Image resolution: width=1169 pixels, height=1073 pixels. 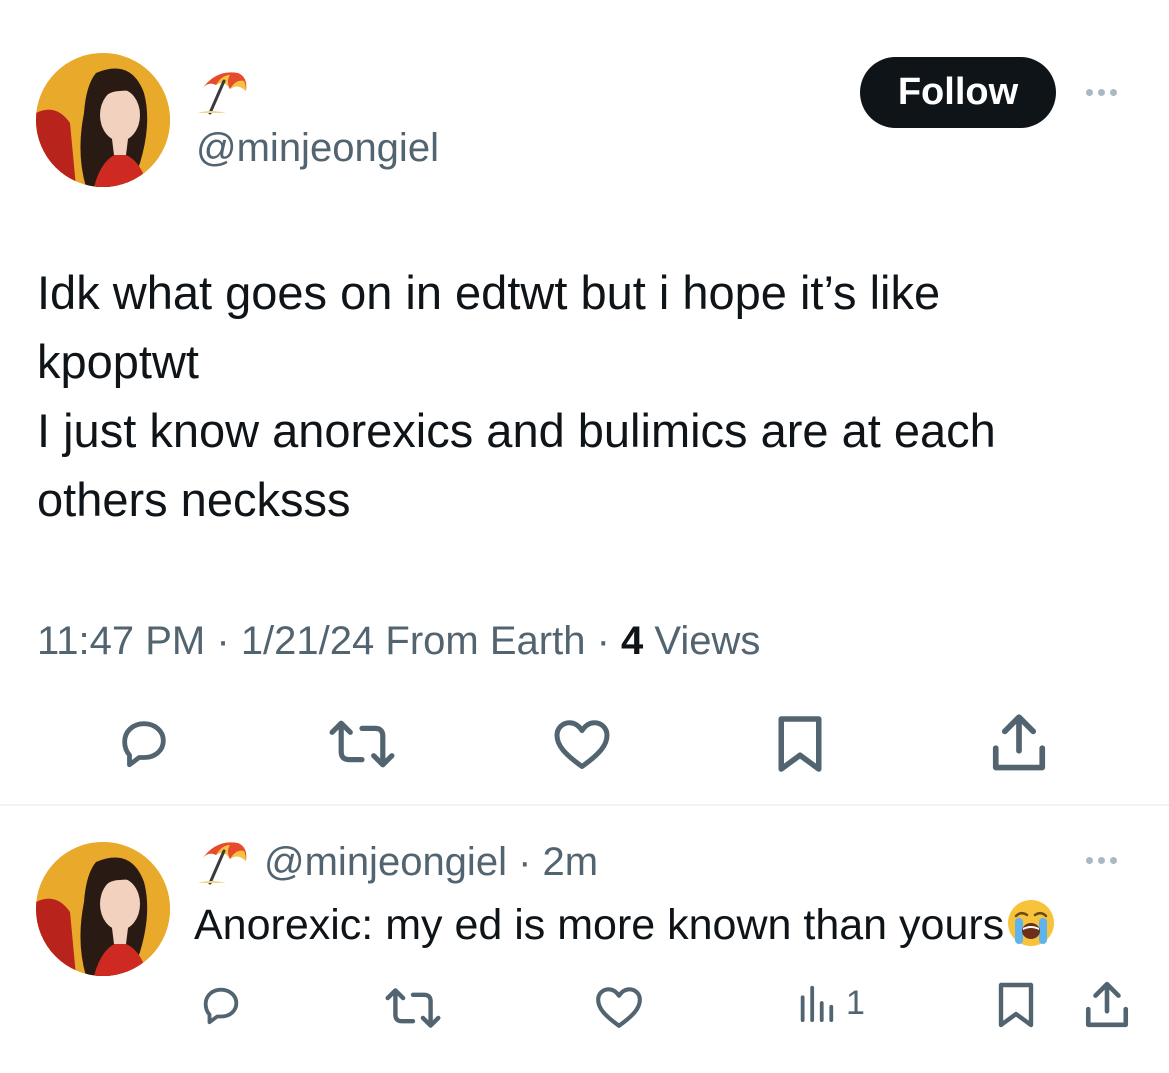 What do you see at coordinates (485, 641) in the screenshot?
I see `tweet-source: From Earth` at bounding box center [485, 641].